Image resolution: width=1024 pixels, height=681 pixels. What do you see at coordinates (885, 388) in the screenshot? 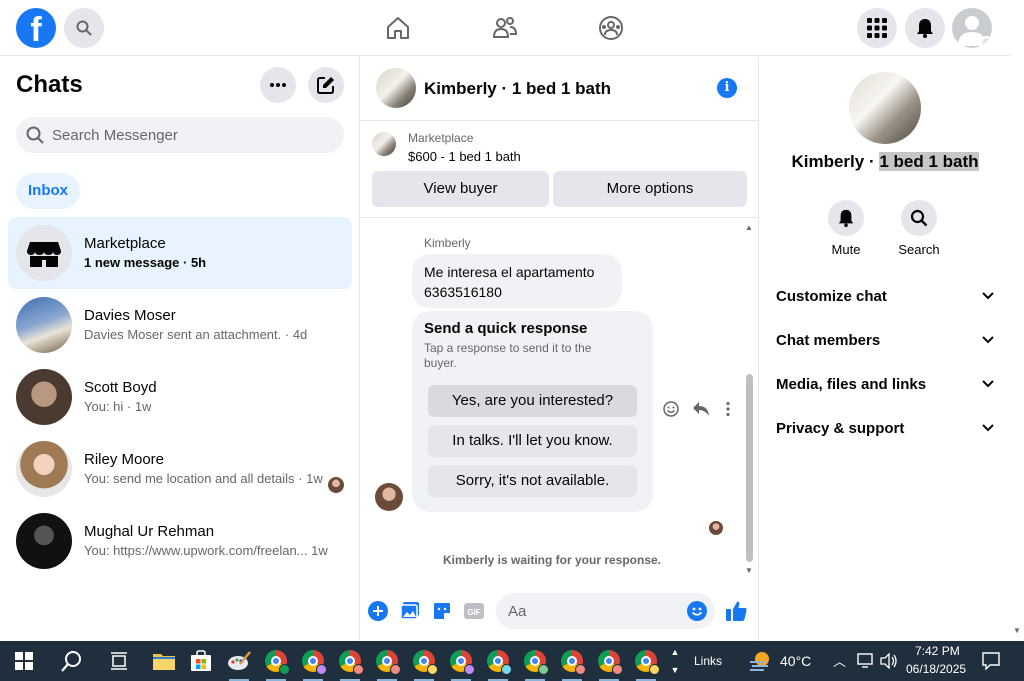
I see `media-files-links-section: Media, files and links` at bounding box center [885, 388].